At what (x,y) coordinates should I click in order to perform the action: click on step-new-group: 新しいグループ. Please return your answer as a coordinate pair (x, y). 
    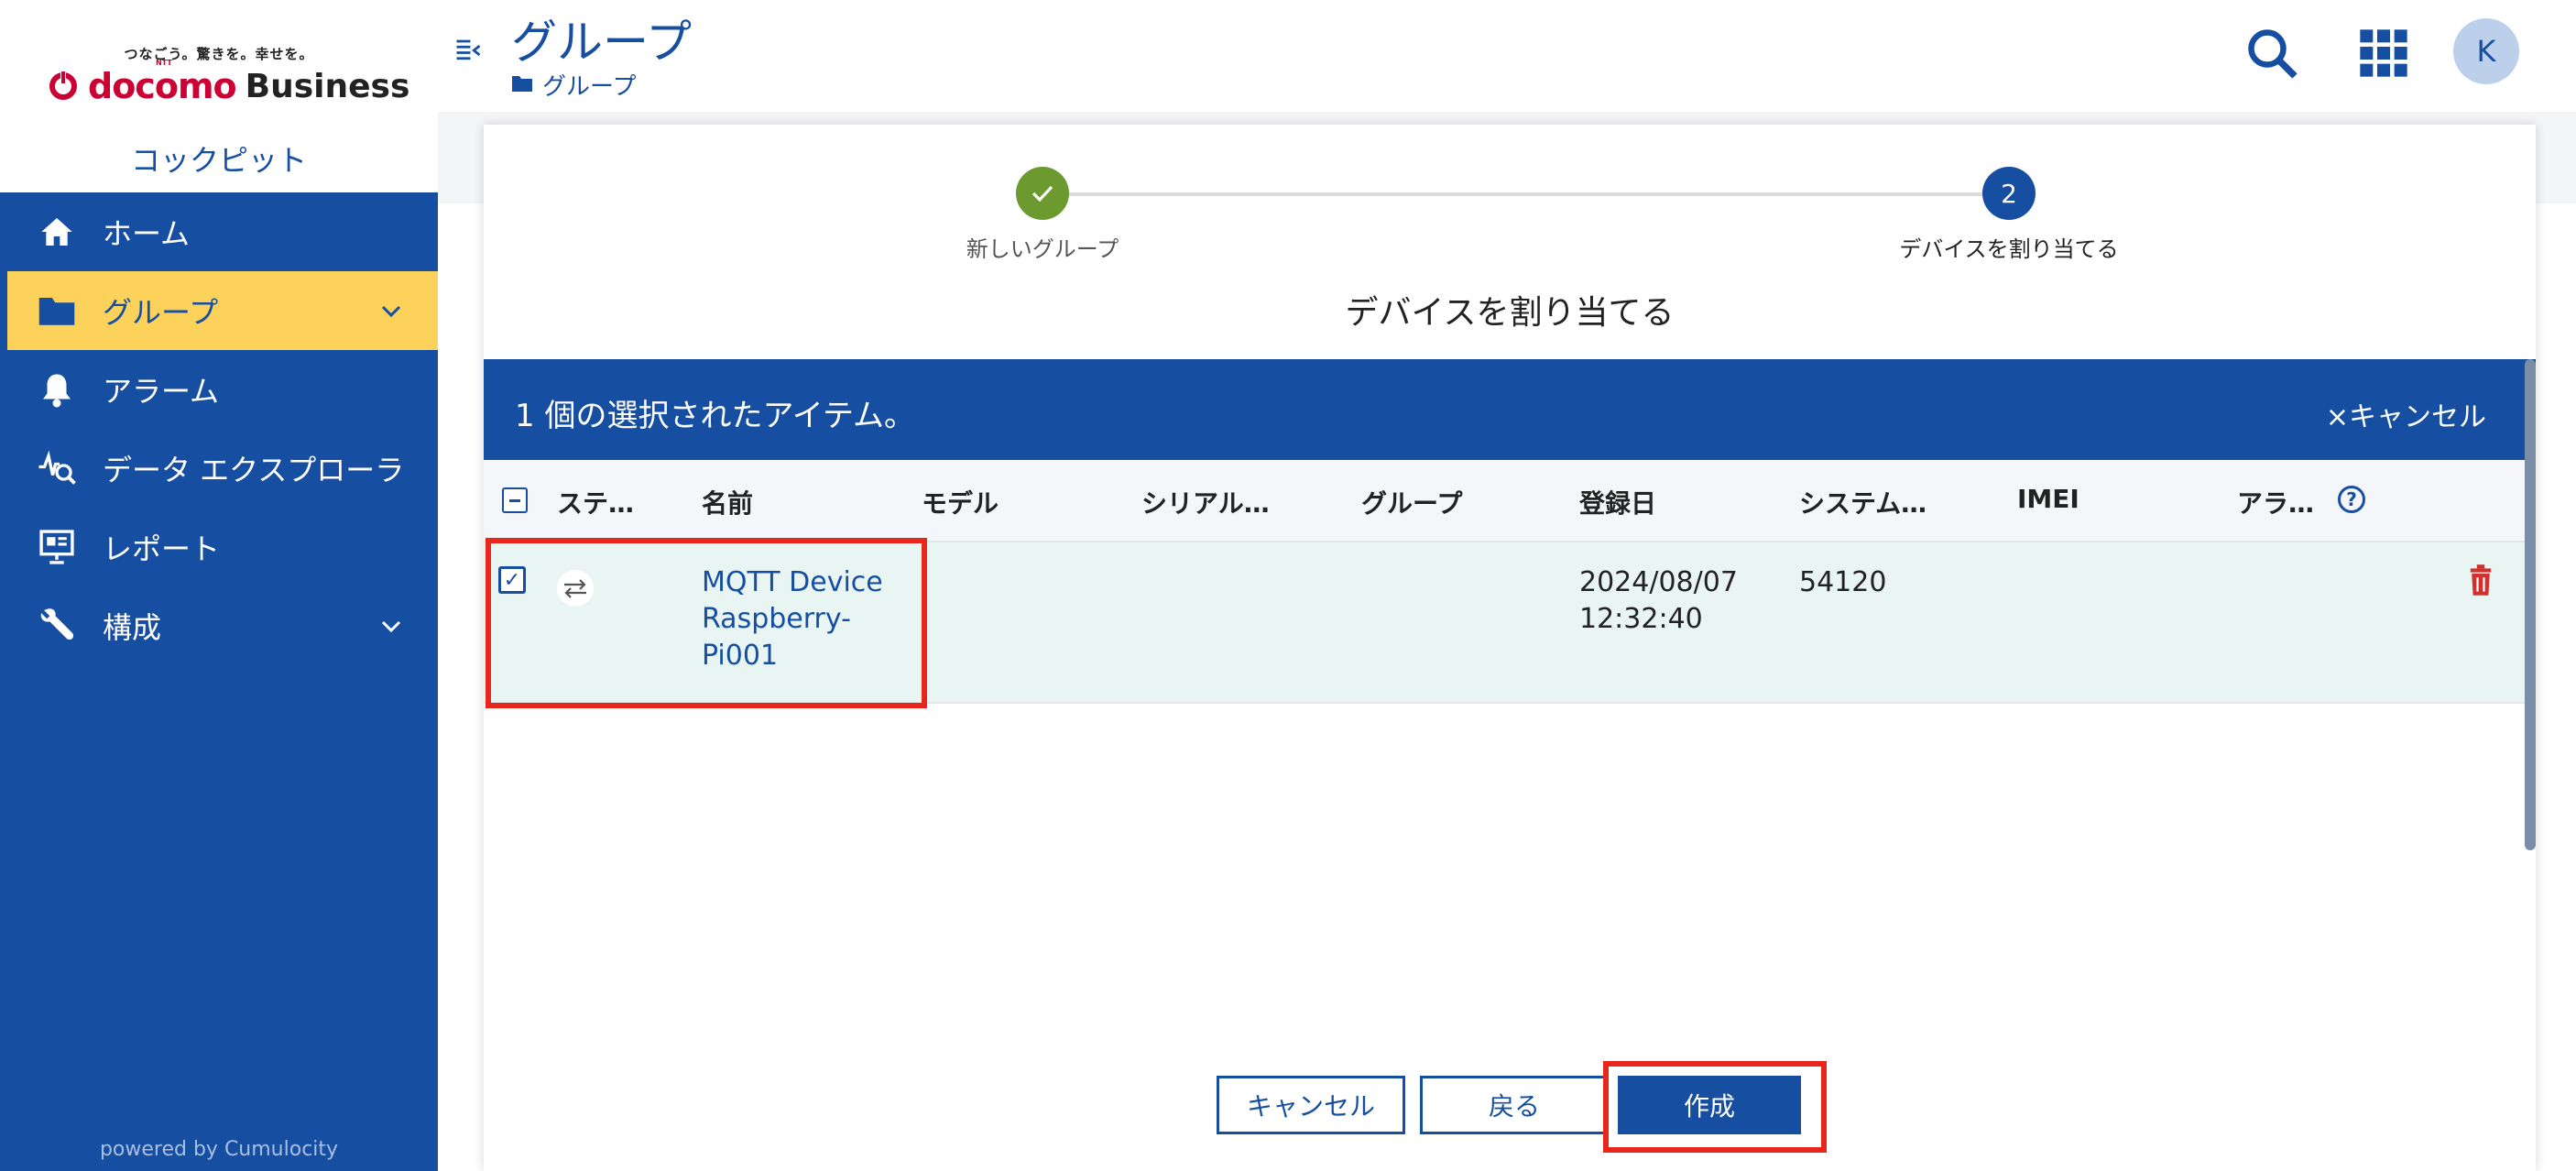
    Looking at the image, I should click on (1043, 215).